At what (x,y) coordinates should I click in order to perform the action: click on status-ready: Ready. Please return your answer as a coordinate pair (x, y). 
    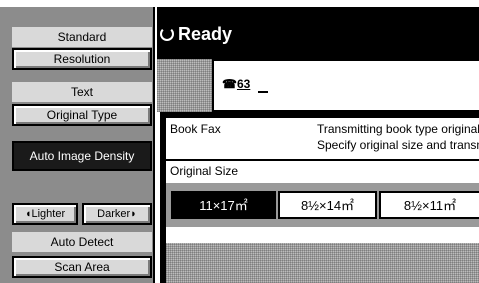
    Looking at the image, I should click on (196, 34).